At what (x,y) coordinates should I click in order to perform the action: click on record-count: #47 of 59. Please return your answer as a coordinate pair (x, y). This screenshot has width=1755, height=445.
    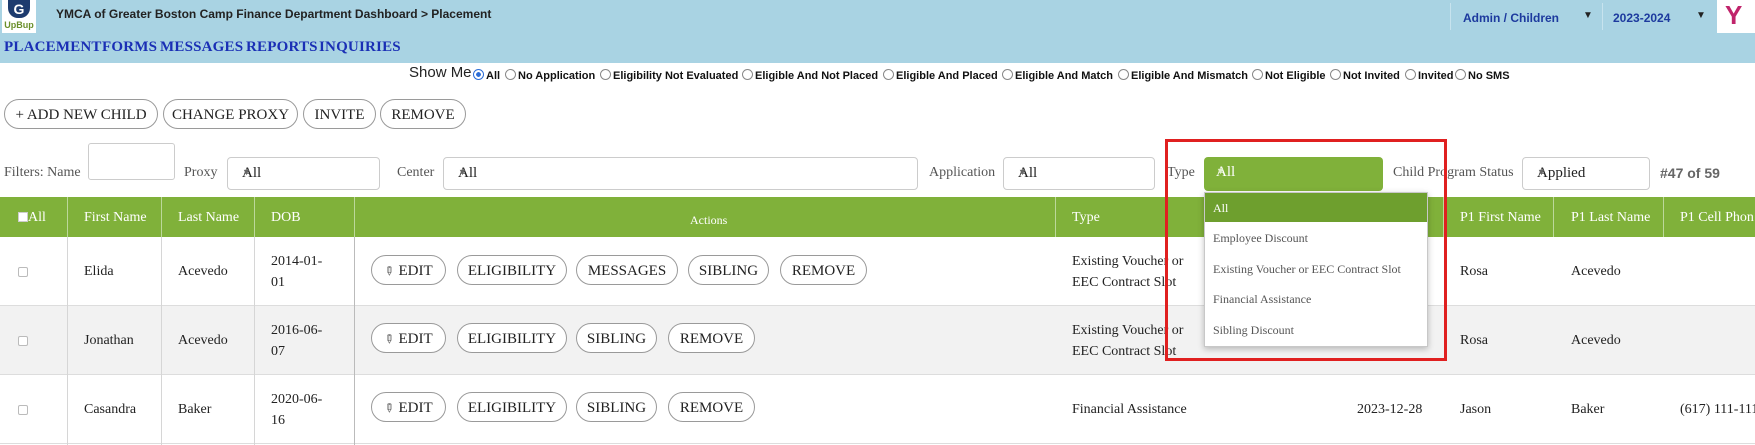
    Looking at the image, I should click on (1690, 173).